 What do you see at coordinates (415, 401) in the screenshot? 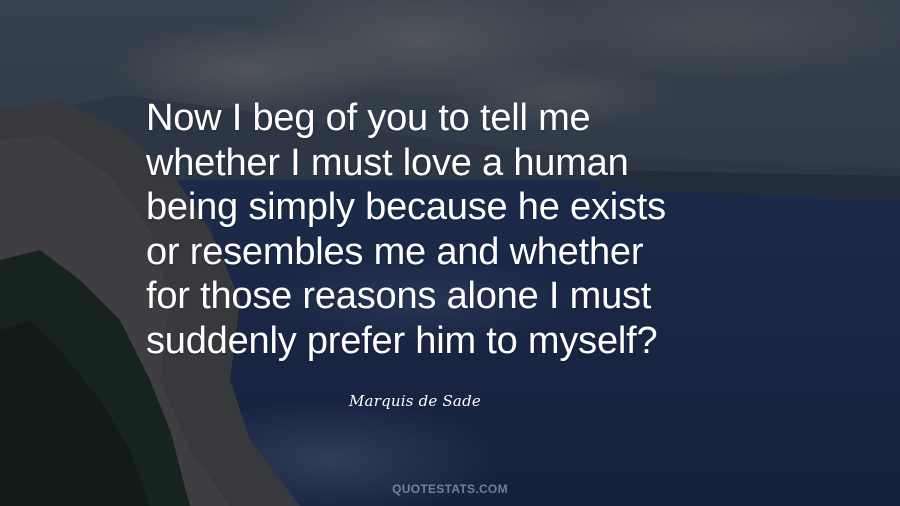
I see `quote-author: Marquis de Sade` at bounding box center [415, 401].